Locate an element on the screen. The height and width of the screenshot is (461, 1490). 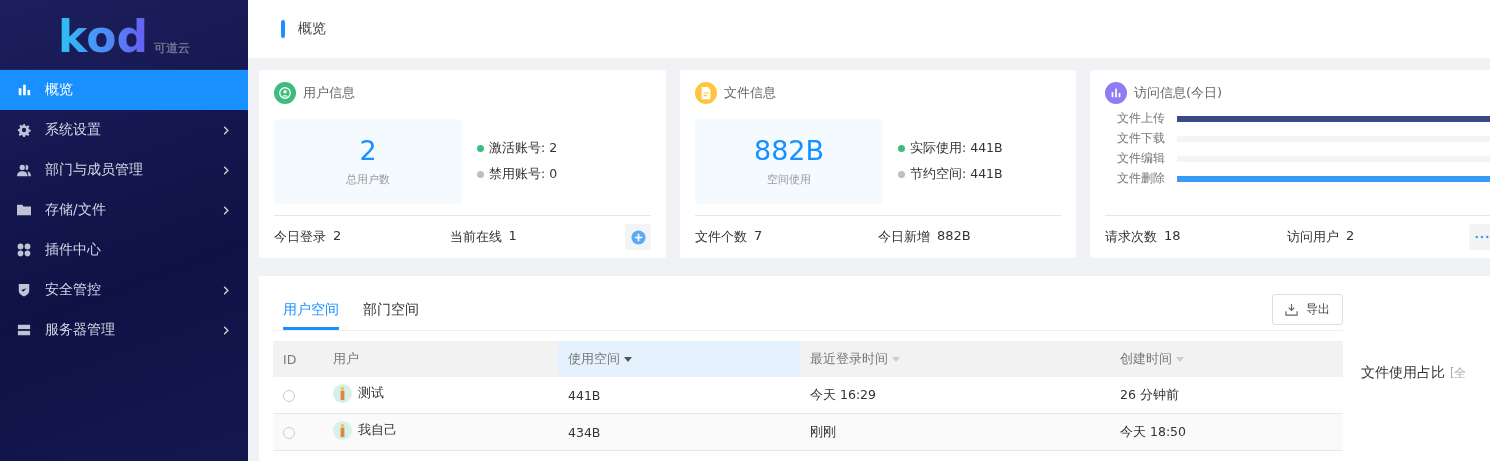
table-cell: 今天 18:50 is located at coordinates (1226, 432).